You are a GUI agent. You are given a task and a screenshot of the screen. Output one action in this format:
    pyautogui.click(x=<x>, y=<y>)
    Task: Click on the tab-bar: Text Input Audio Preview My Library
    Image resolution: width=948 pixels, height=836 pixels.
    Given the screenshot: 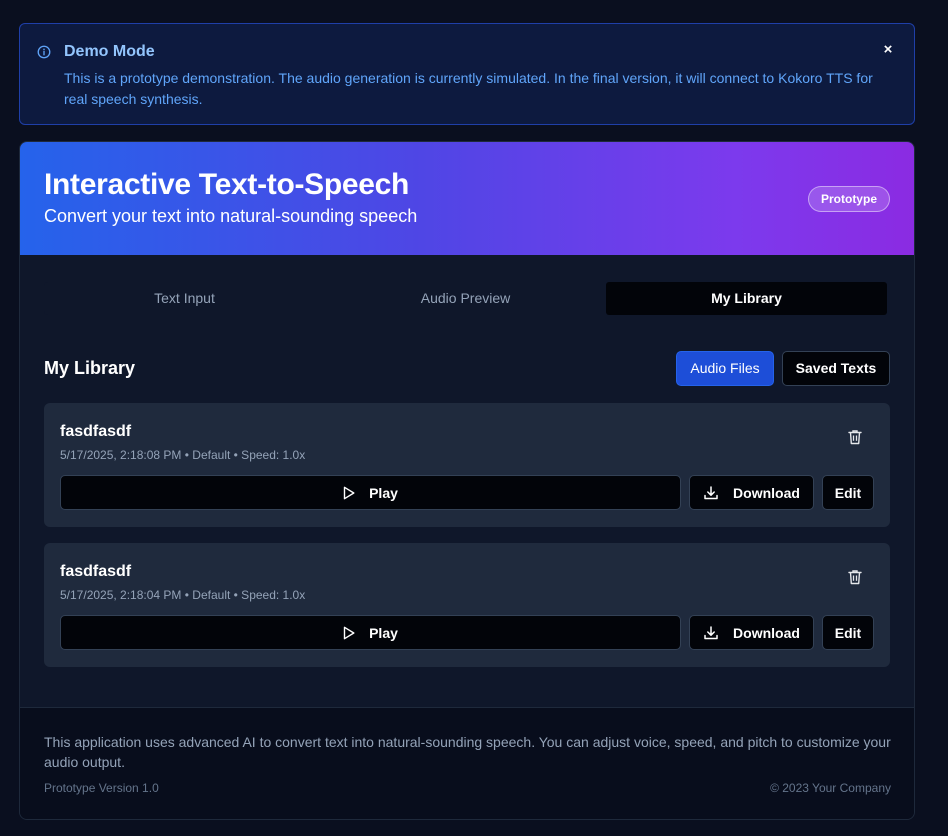 What is the action you would take?
    pyautogui.click(x=465, y=298)
    